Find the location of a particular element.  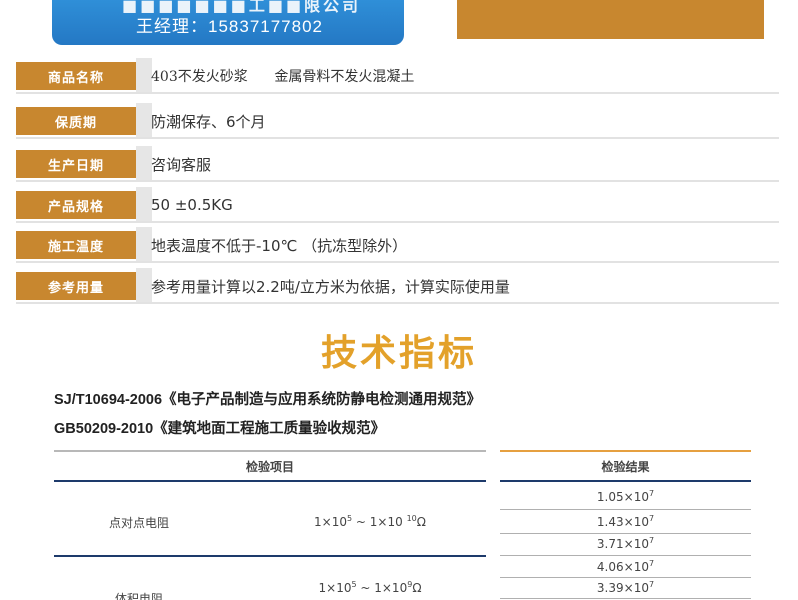

result-value: 3.39×107 is located at coordinates (625, 587).